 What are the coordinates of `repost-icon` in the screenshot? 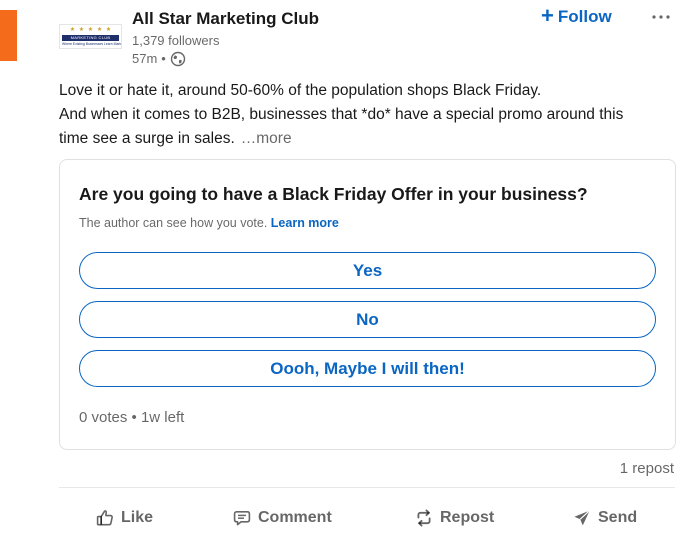 It's located at (424, 518).